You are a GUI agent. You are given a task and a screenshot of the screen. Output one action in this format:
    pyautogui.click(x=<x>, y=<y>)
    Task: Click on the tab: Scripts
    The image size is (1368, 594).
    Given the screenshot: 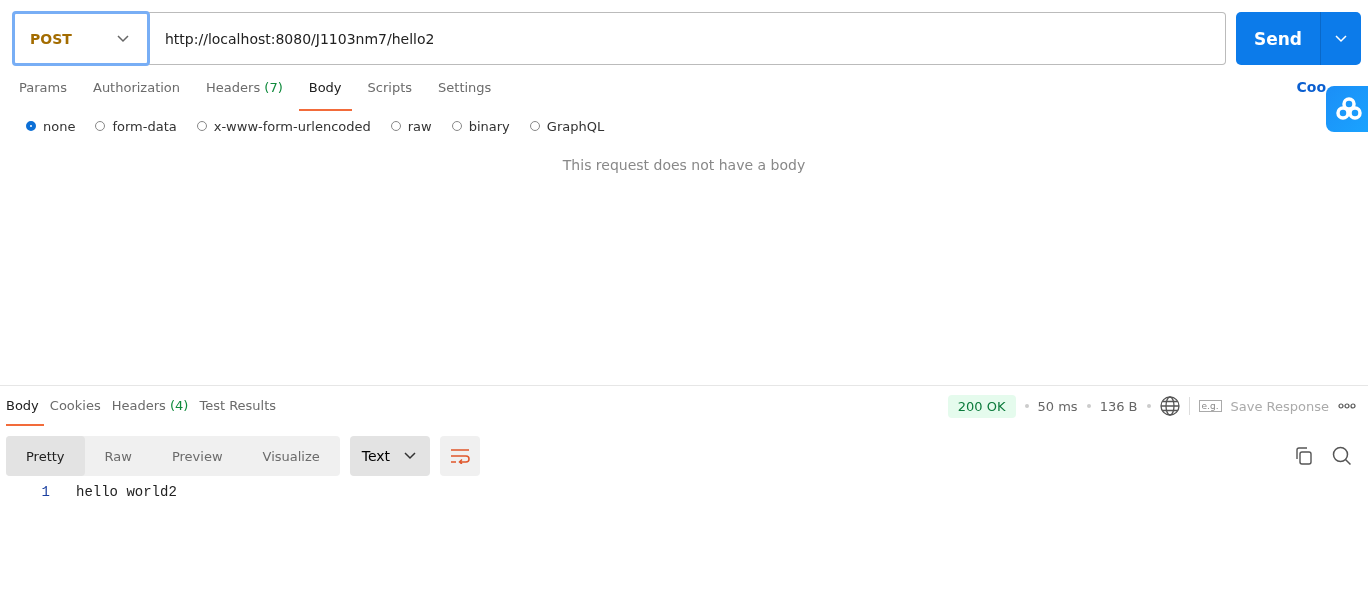 What is the action you would take?
    pyautogui.click(x=390, y=88)
    